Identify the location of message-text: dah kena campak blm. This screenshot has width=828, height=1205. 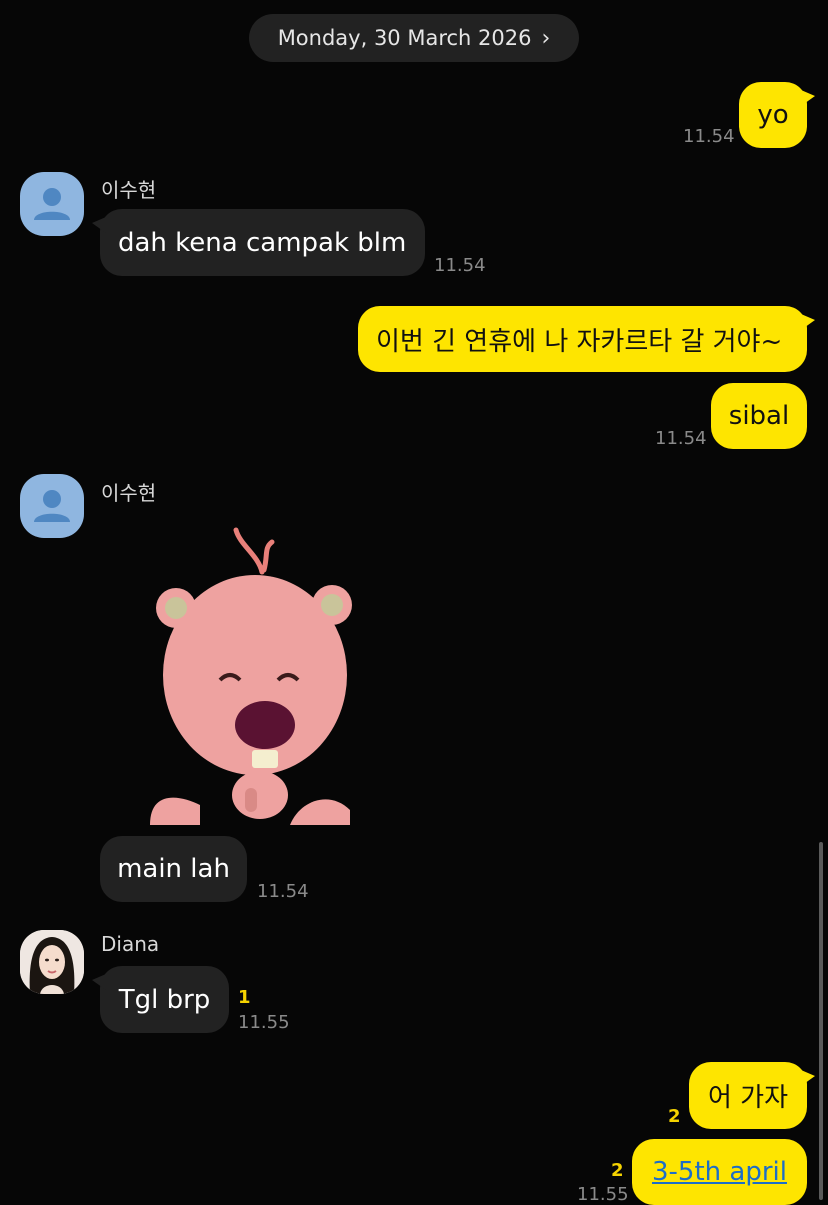
(262, 242).